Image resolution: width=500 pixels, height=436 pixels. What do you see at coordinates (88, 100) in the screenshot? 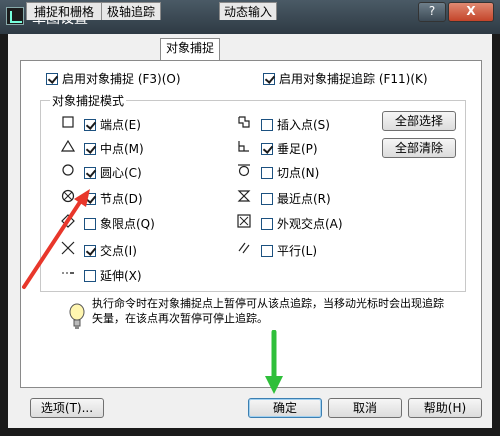
I see `snap-modes-title: 对象捕捉模式` at bounding box center [88, 100].